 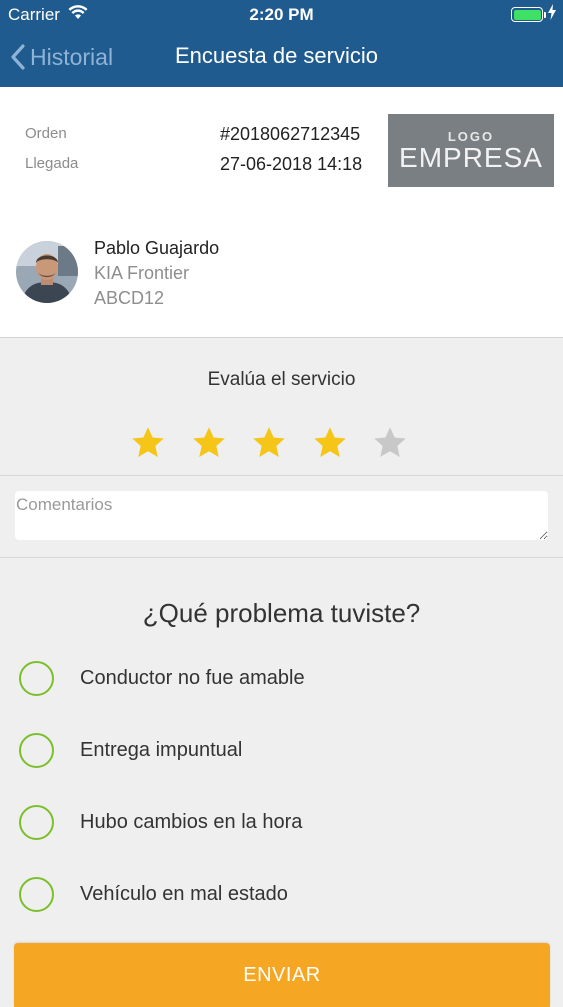 I want to click on star-empty-icon, so click(x=390, y=443).